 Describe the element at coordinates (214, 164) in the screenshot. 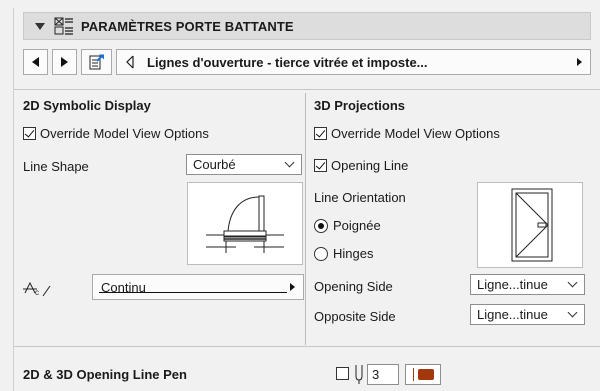

I see `line-shape-value: Courbé` at that location.